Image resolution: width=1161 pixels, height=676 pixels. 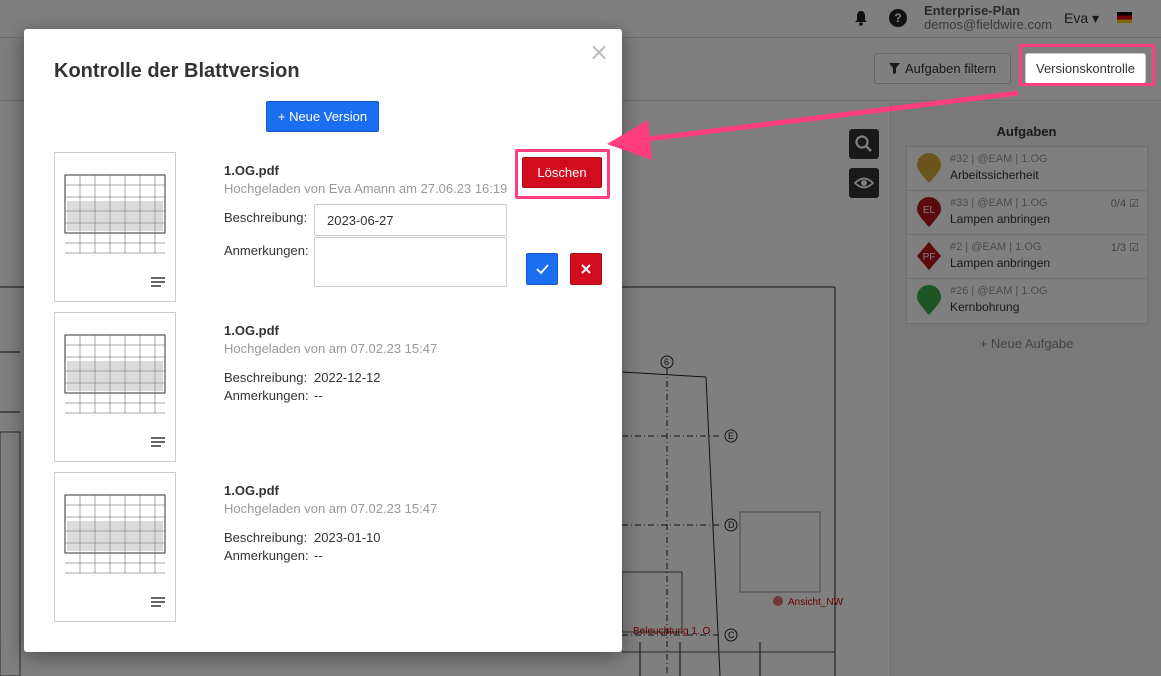 I want to click on description-value: 2023-01-10, so click(x=347, y=537).